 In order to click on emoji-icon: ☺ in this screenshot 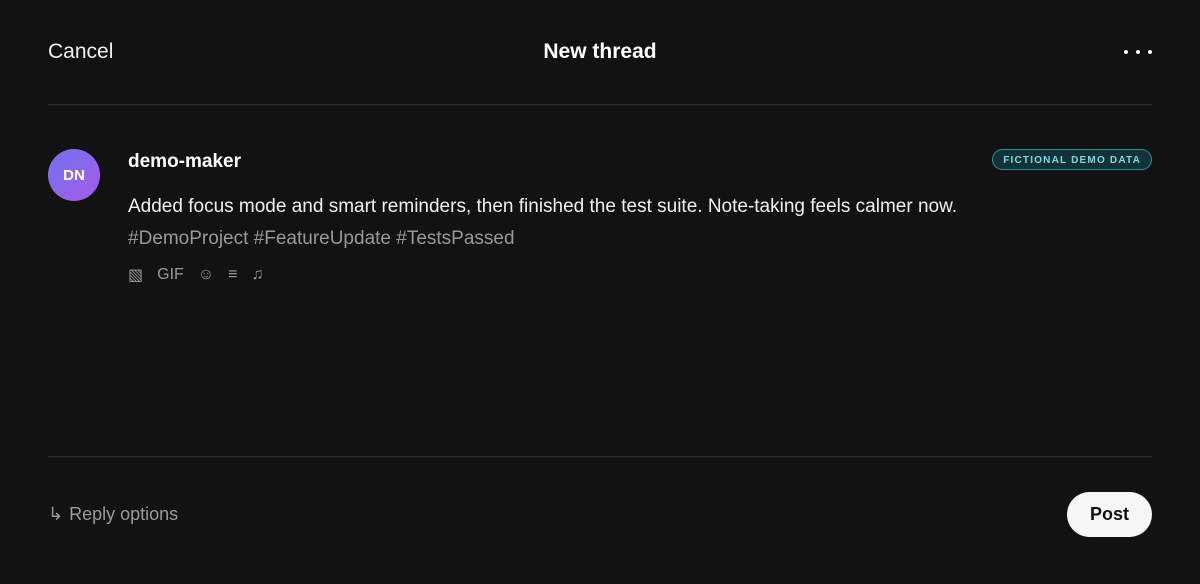, I will do `click(206, 275)`.